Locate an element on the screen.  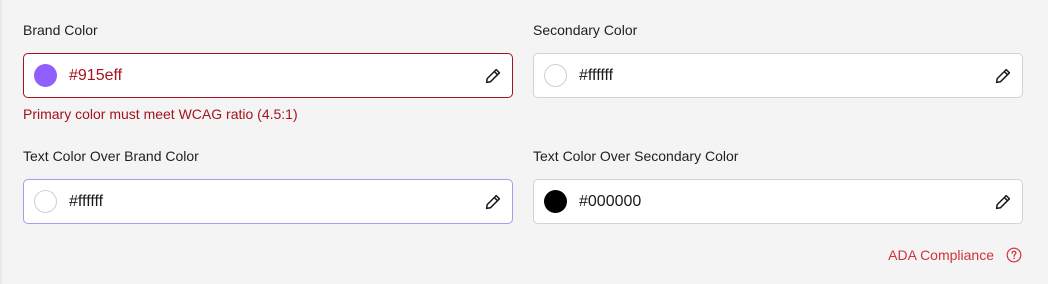
text-over-brand-input: #ffffff is located at coordinates (268, 201).